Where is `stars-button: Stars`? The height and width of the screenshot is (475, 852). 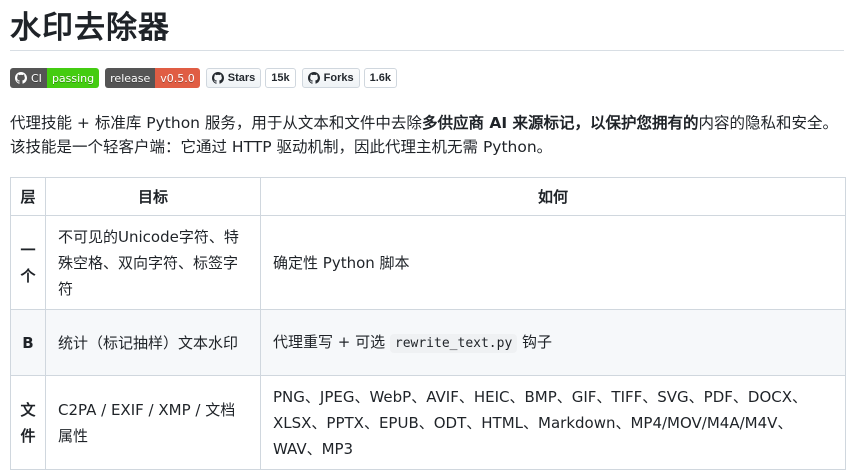 stars-button: Stars is located at coordinates (233, 78).